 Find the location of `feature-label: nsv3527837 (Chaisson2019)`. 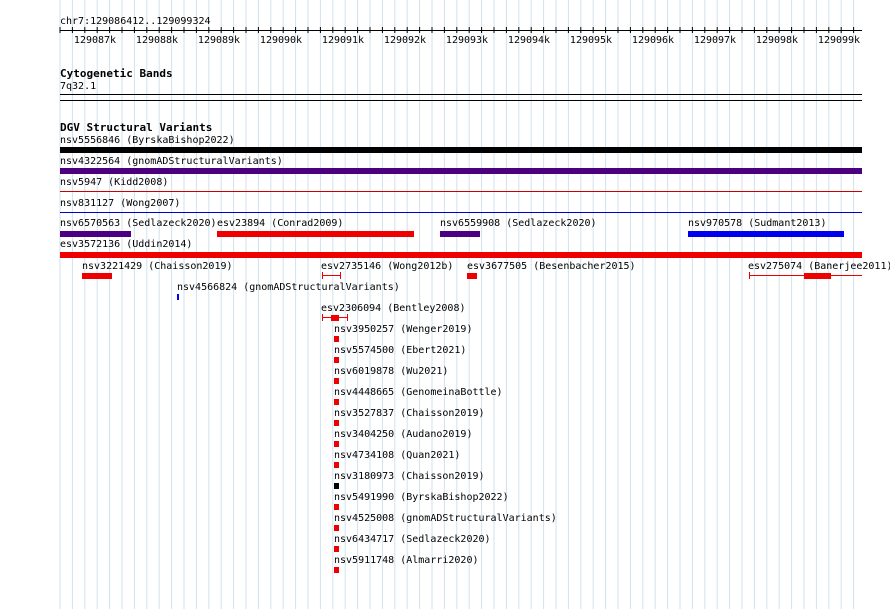

feature-label: nsv3527837 (Chaisson2019) is located at coordinates (409, 413).